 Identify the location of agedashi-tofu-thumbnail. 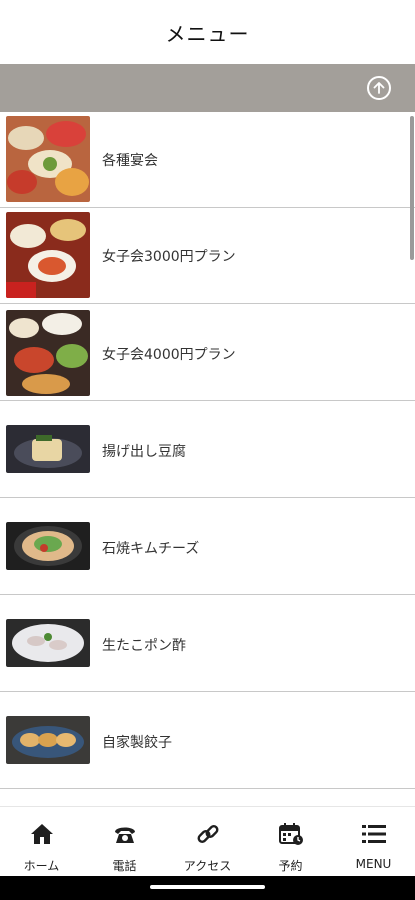
(48, 449).